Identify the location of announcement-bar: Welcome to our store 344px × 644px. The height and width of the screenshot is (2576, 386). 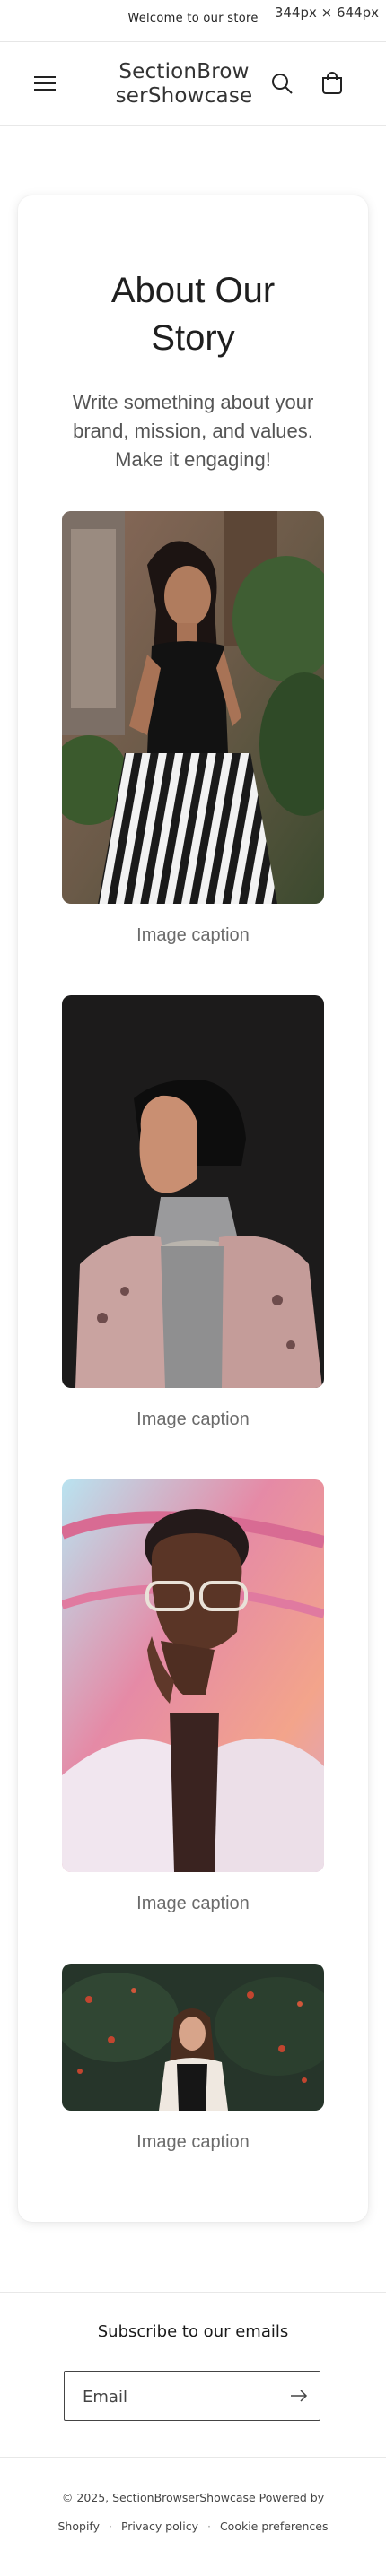
(193, 21).